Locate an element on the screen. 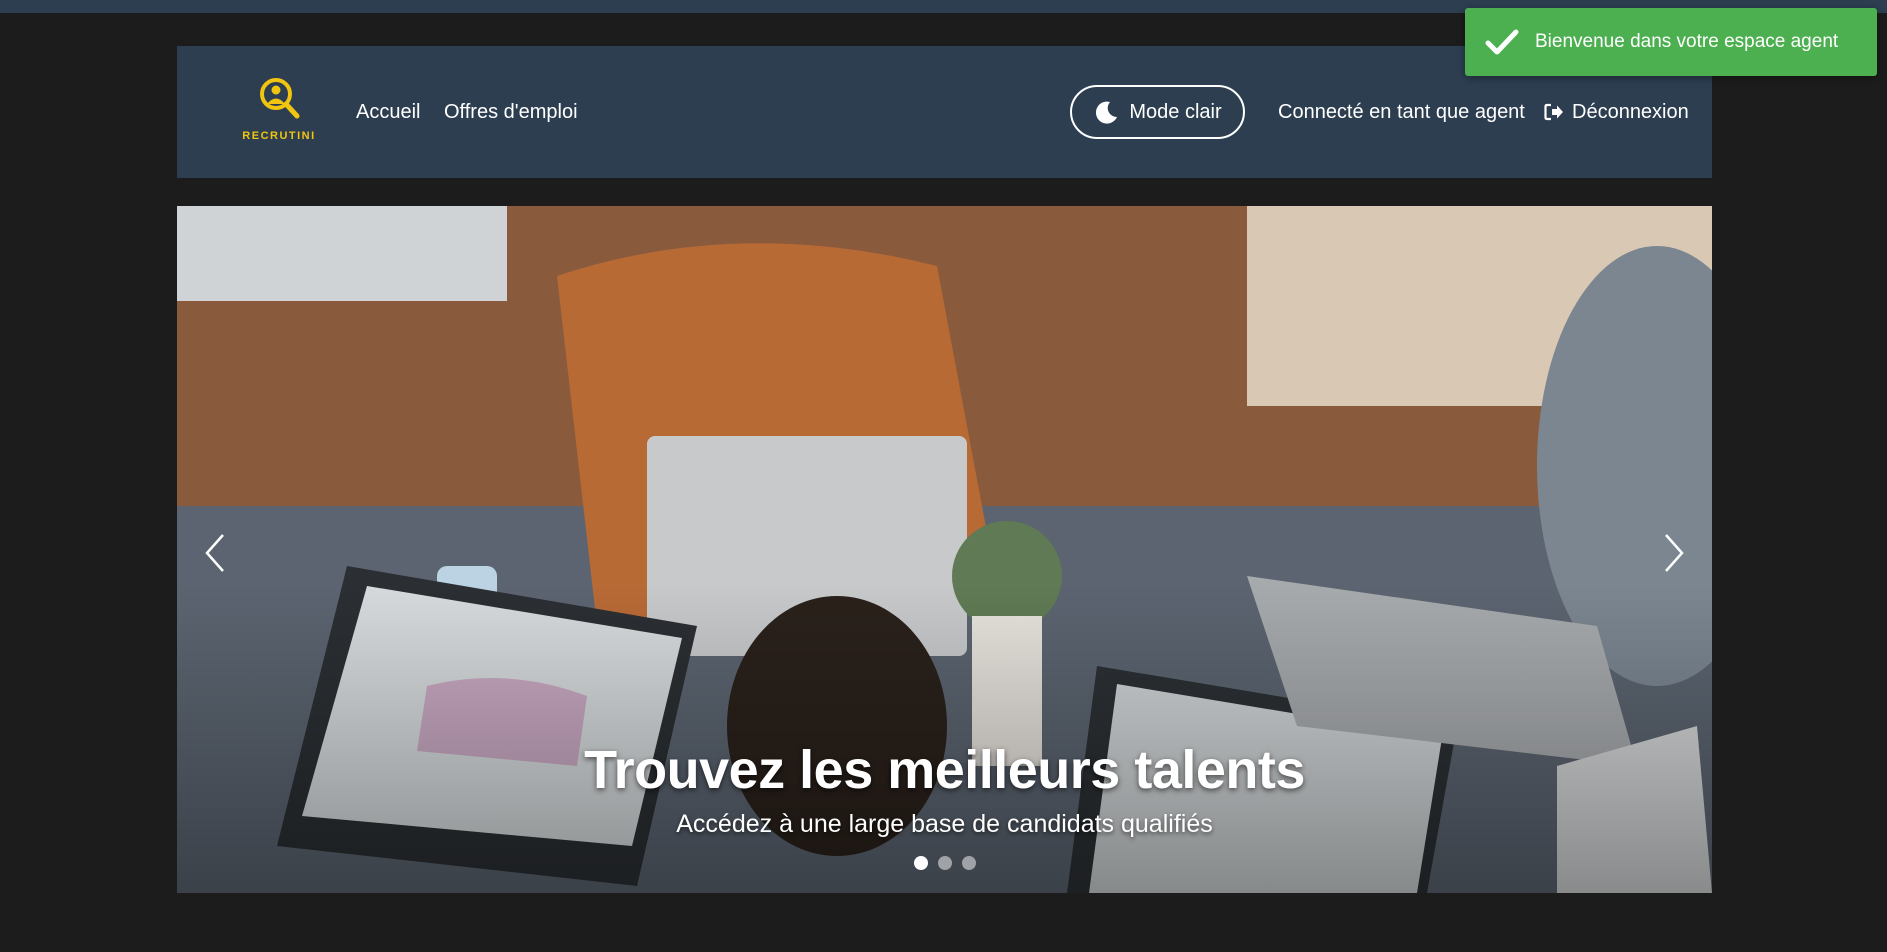  carousel-prev-button is located at coordinates (215, 553).